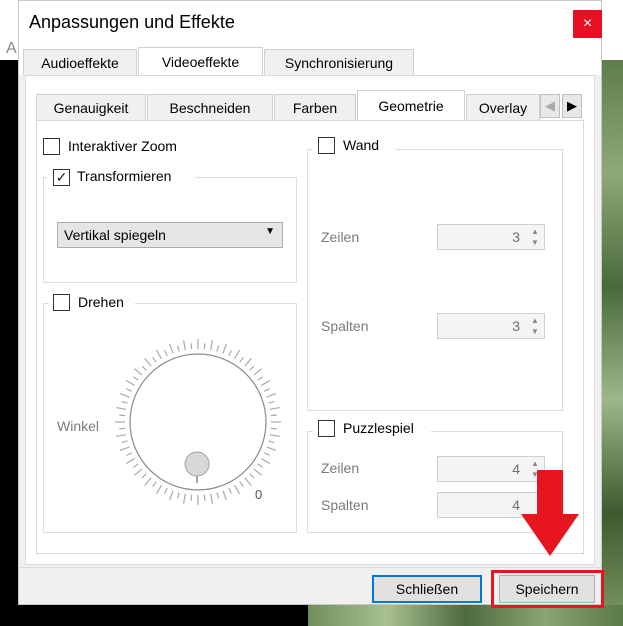  Describe the element at coordinates (210, 107) in the screenshot. I see `subtab-beschneiden: Beschneiden` at that location.